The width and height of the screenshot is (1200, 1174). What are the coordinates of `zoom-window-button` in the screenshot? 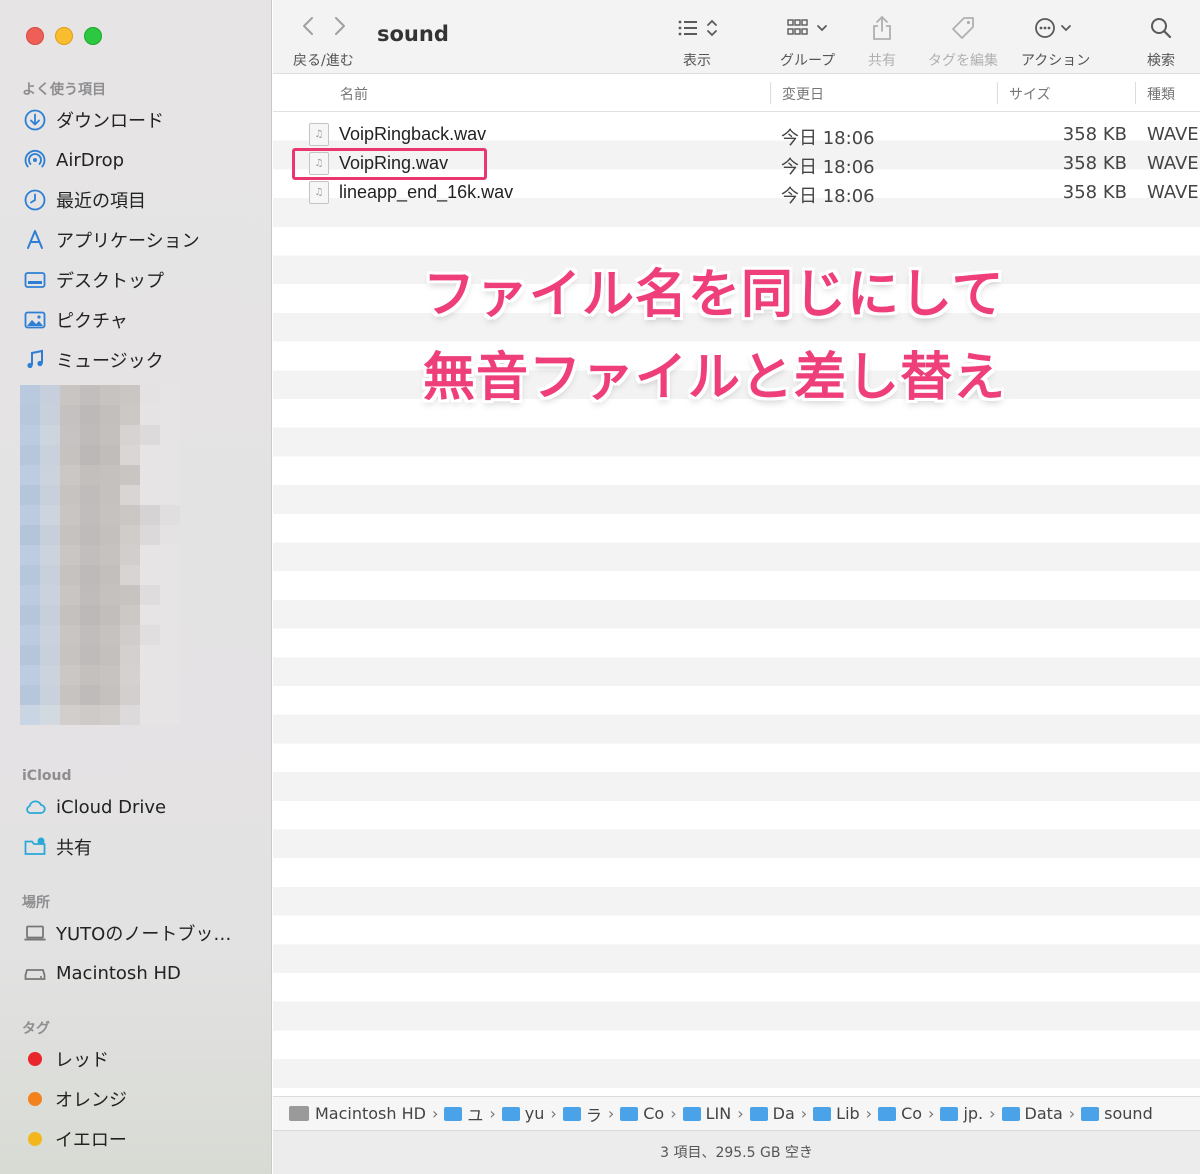 It's located at (93, 36).